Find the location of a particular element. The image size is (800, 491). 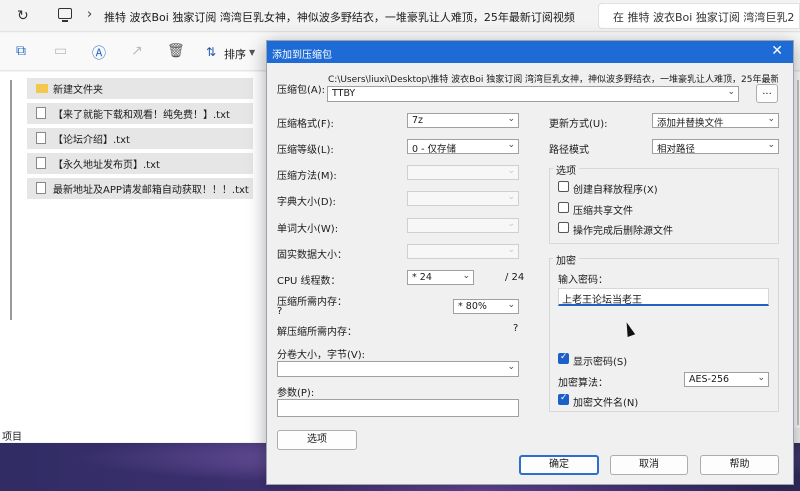

threads-max: / 24 is located at coordinates (515, 277).